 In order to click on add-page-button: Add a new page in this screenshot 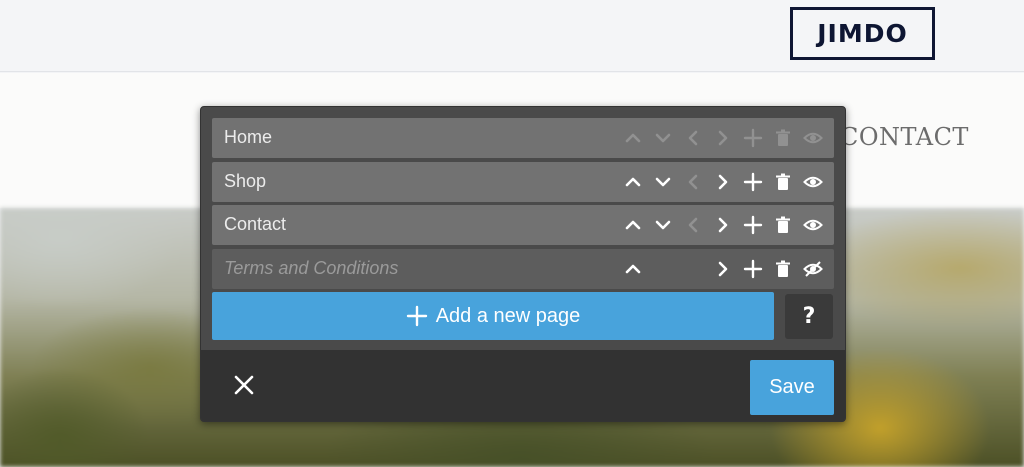, I will do `click(493, 316)`.